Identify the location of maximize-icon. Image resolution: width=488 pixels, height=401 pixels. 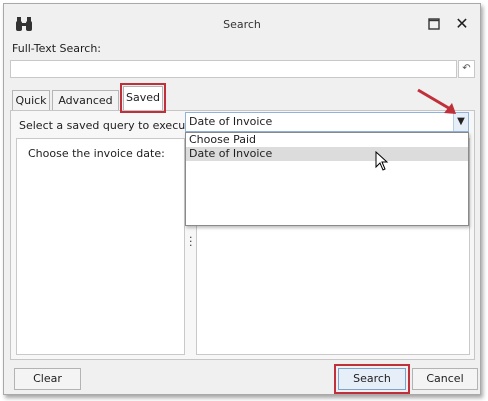
(434, 24).